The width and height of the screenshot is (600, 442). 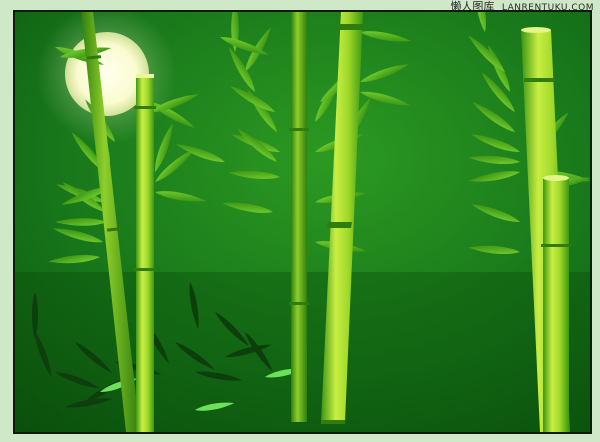 I want to click on bamboo-stalk-right-short, so click(x=556, y=303).